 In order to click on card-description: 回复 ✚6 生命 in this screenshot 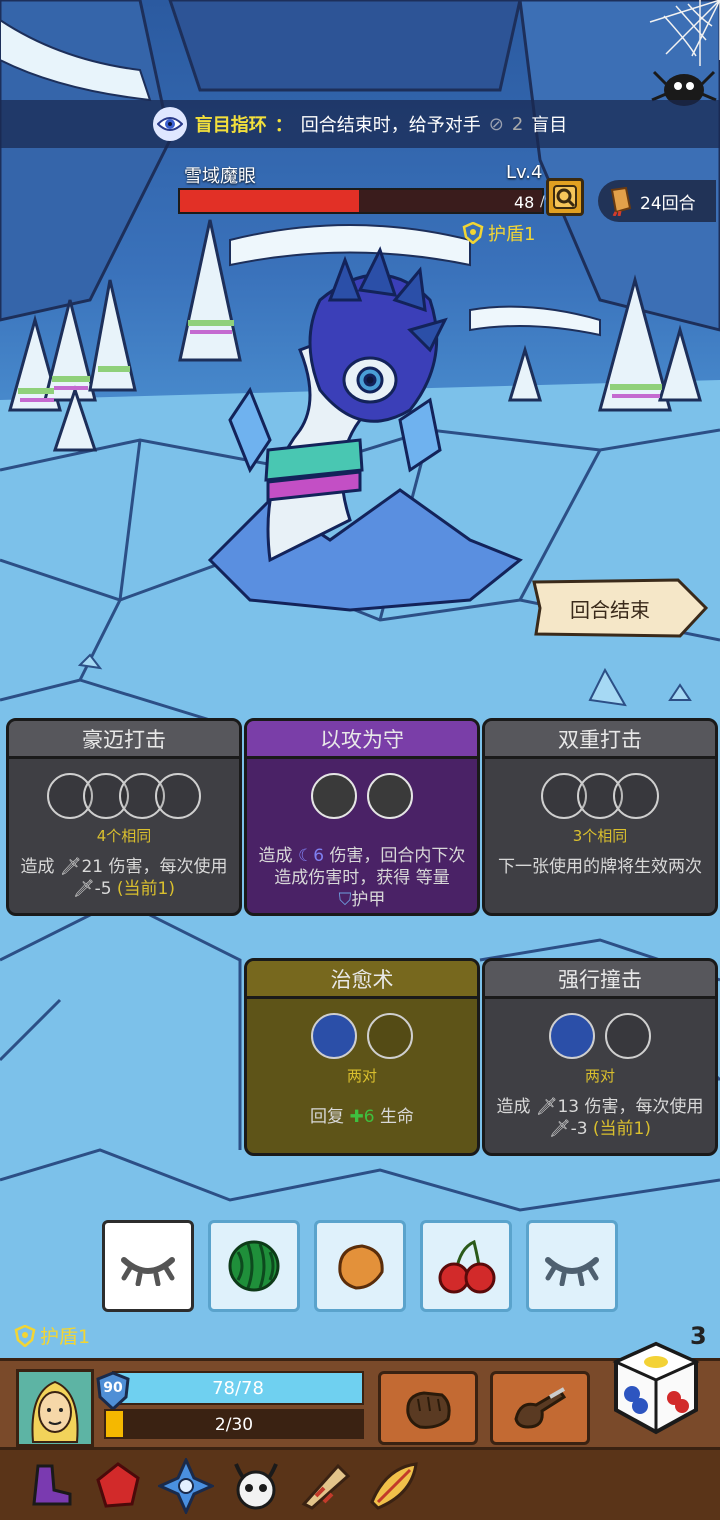, I will do `click(362, 1117)`.